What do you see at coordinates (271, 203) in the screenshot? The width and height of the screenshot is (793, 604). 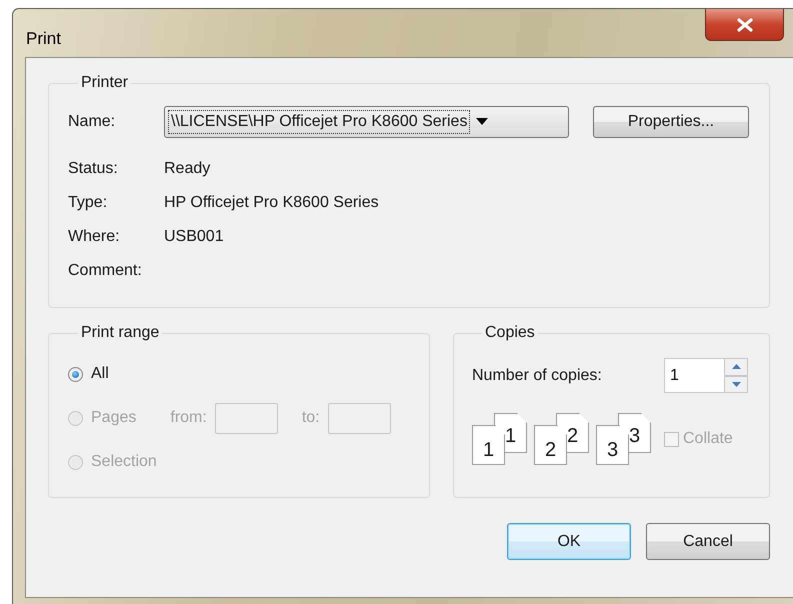 I see `field-value: HP Officejet Pro K8600 Series` at bounding box center [271, 203].